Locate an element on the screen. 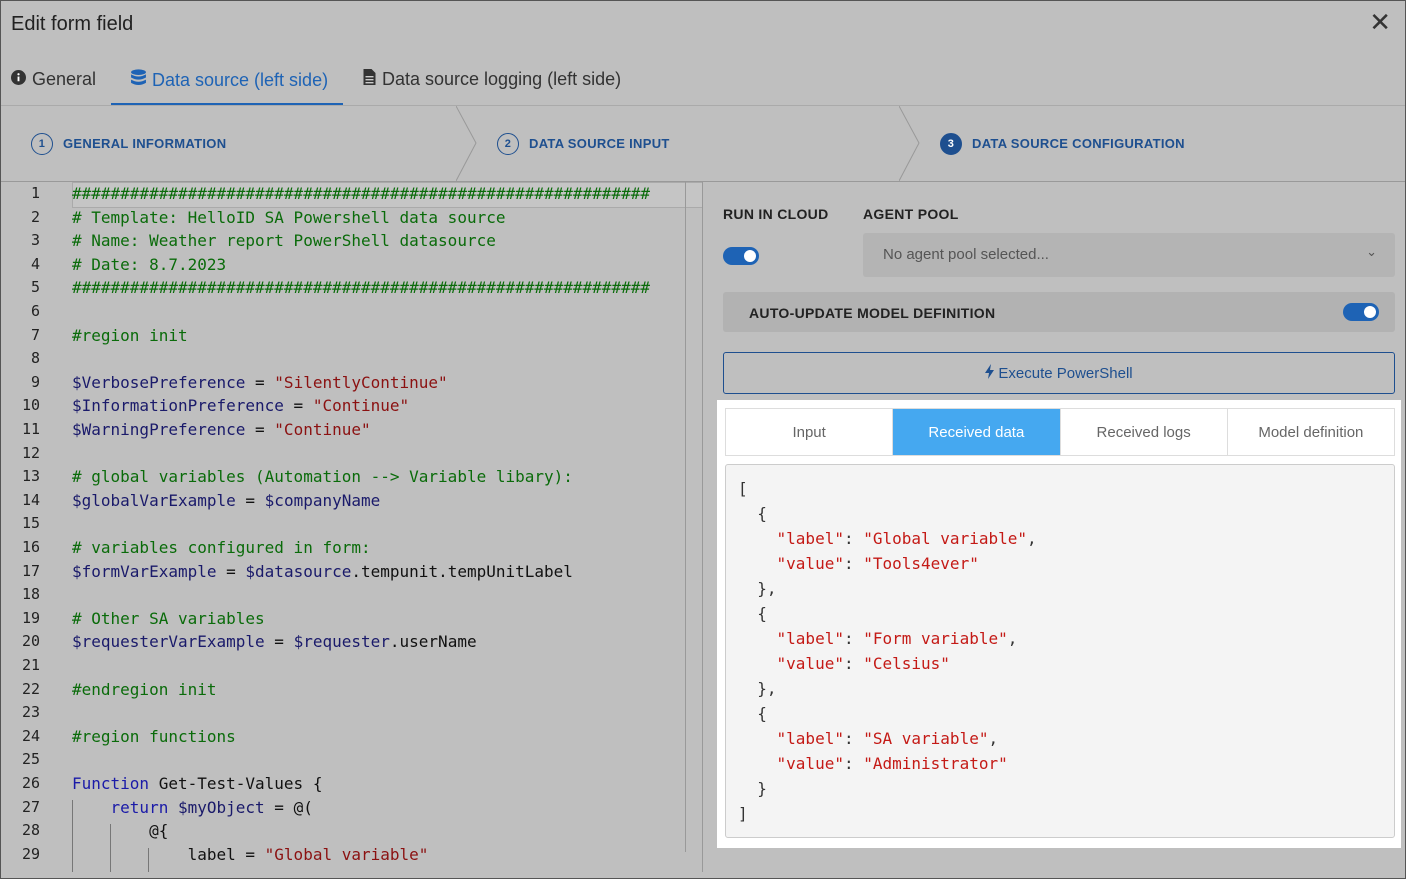 This screenshot has height=879, width=1406. tab-model-definition: Model definition is located at coordinates (1311, 432).